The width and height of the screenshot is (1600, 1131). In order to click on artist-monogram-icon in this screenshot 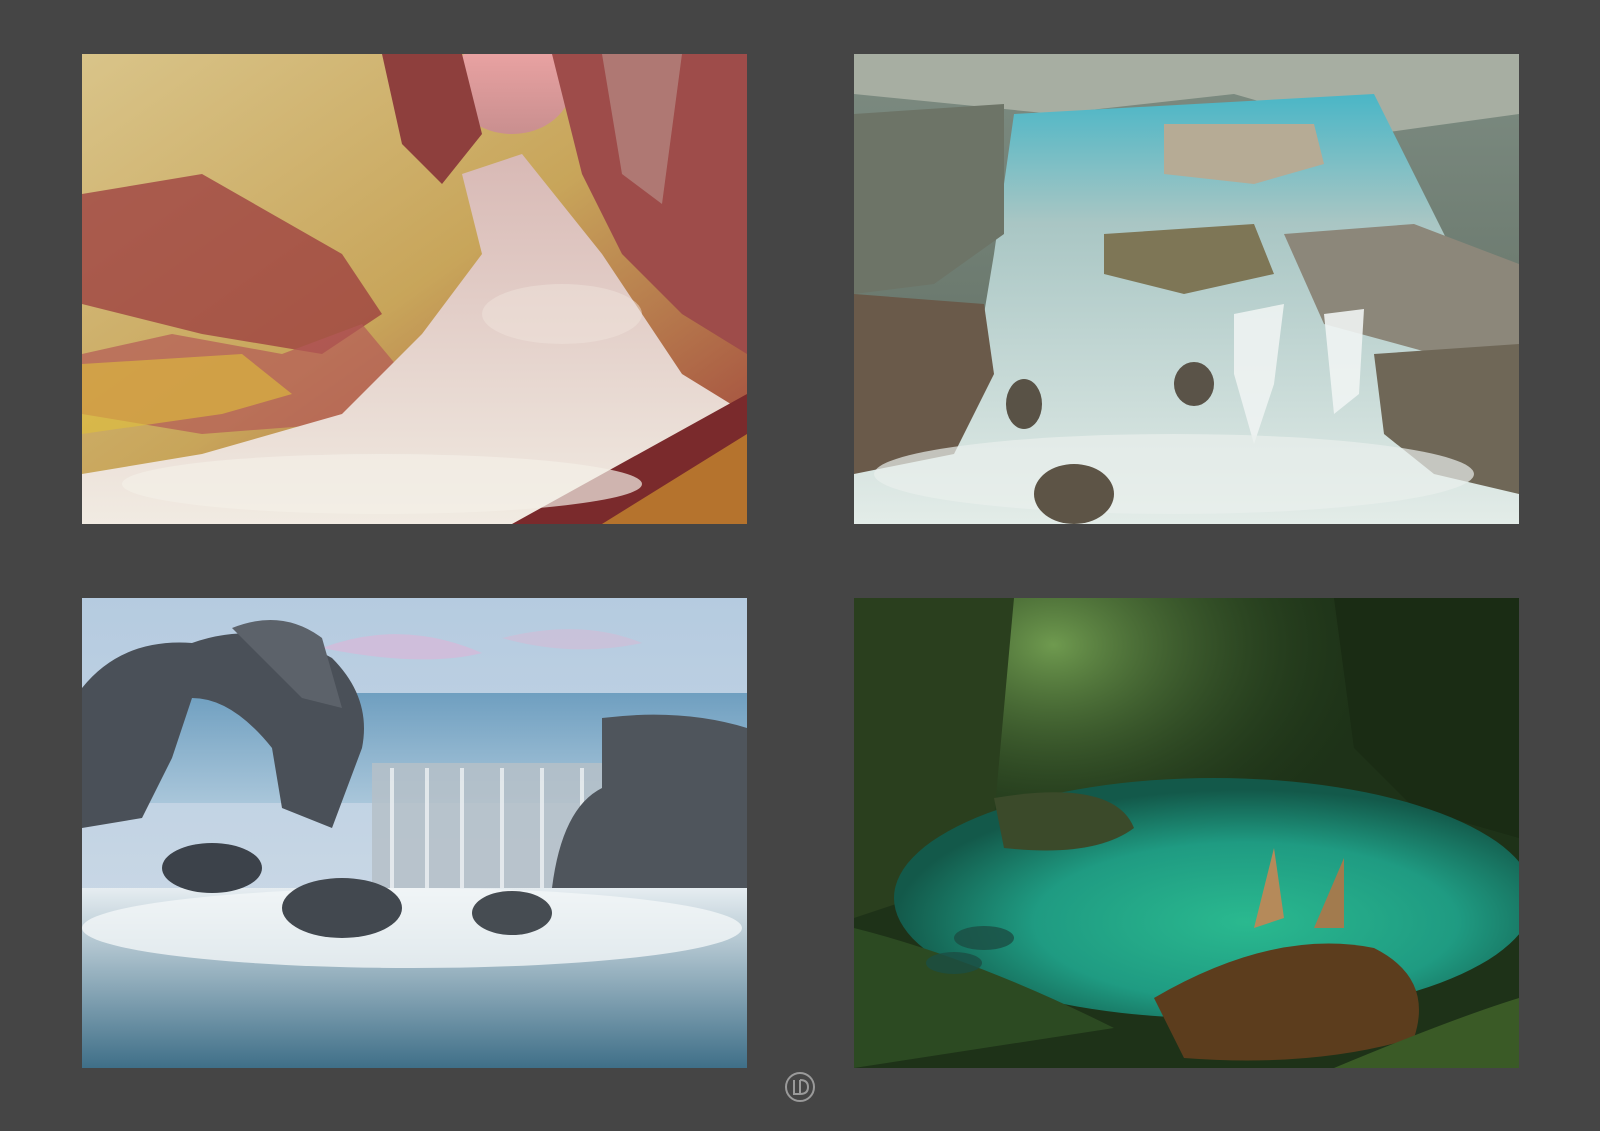, I will do `click(800, 1087)`.